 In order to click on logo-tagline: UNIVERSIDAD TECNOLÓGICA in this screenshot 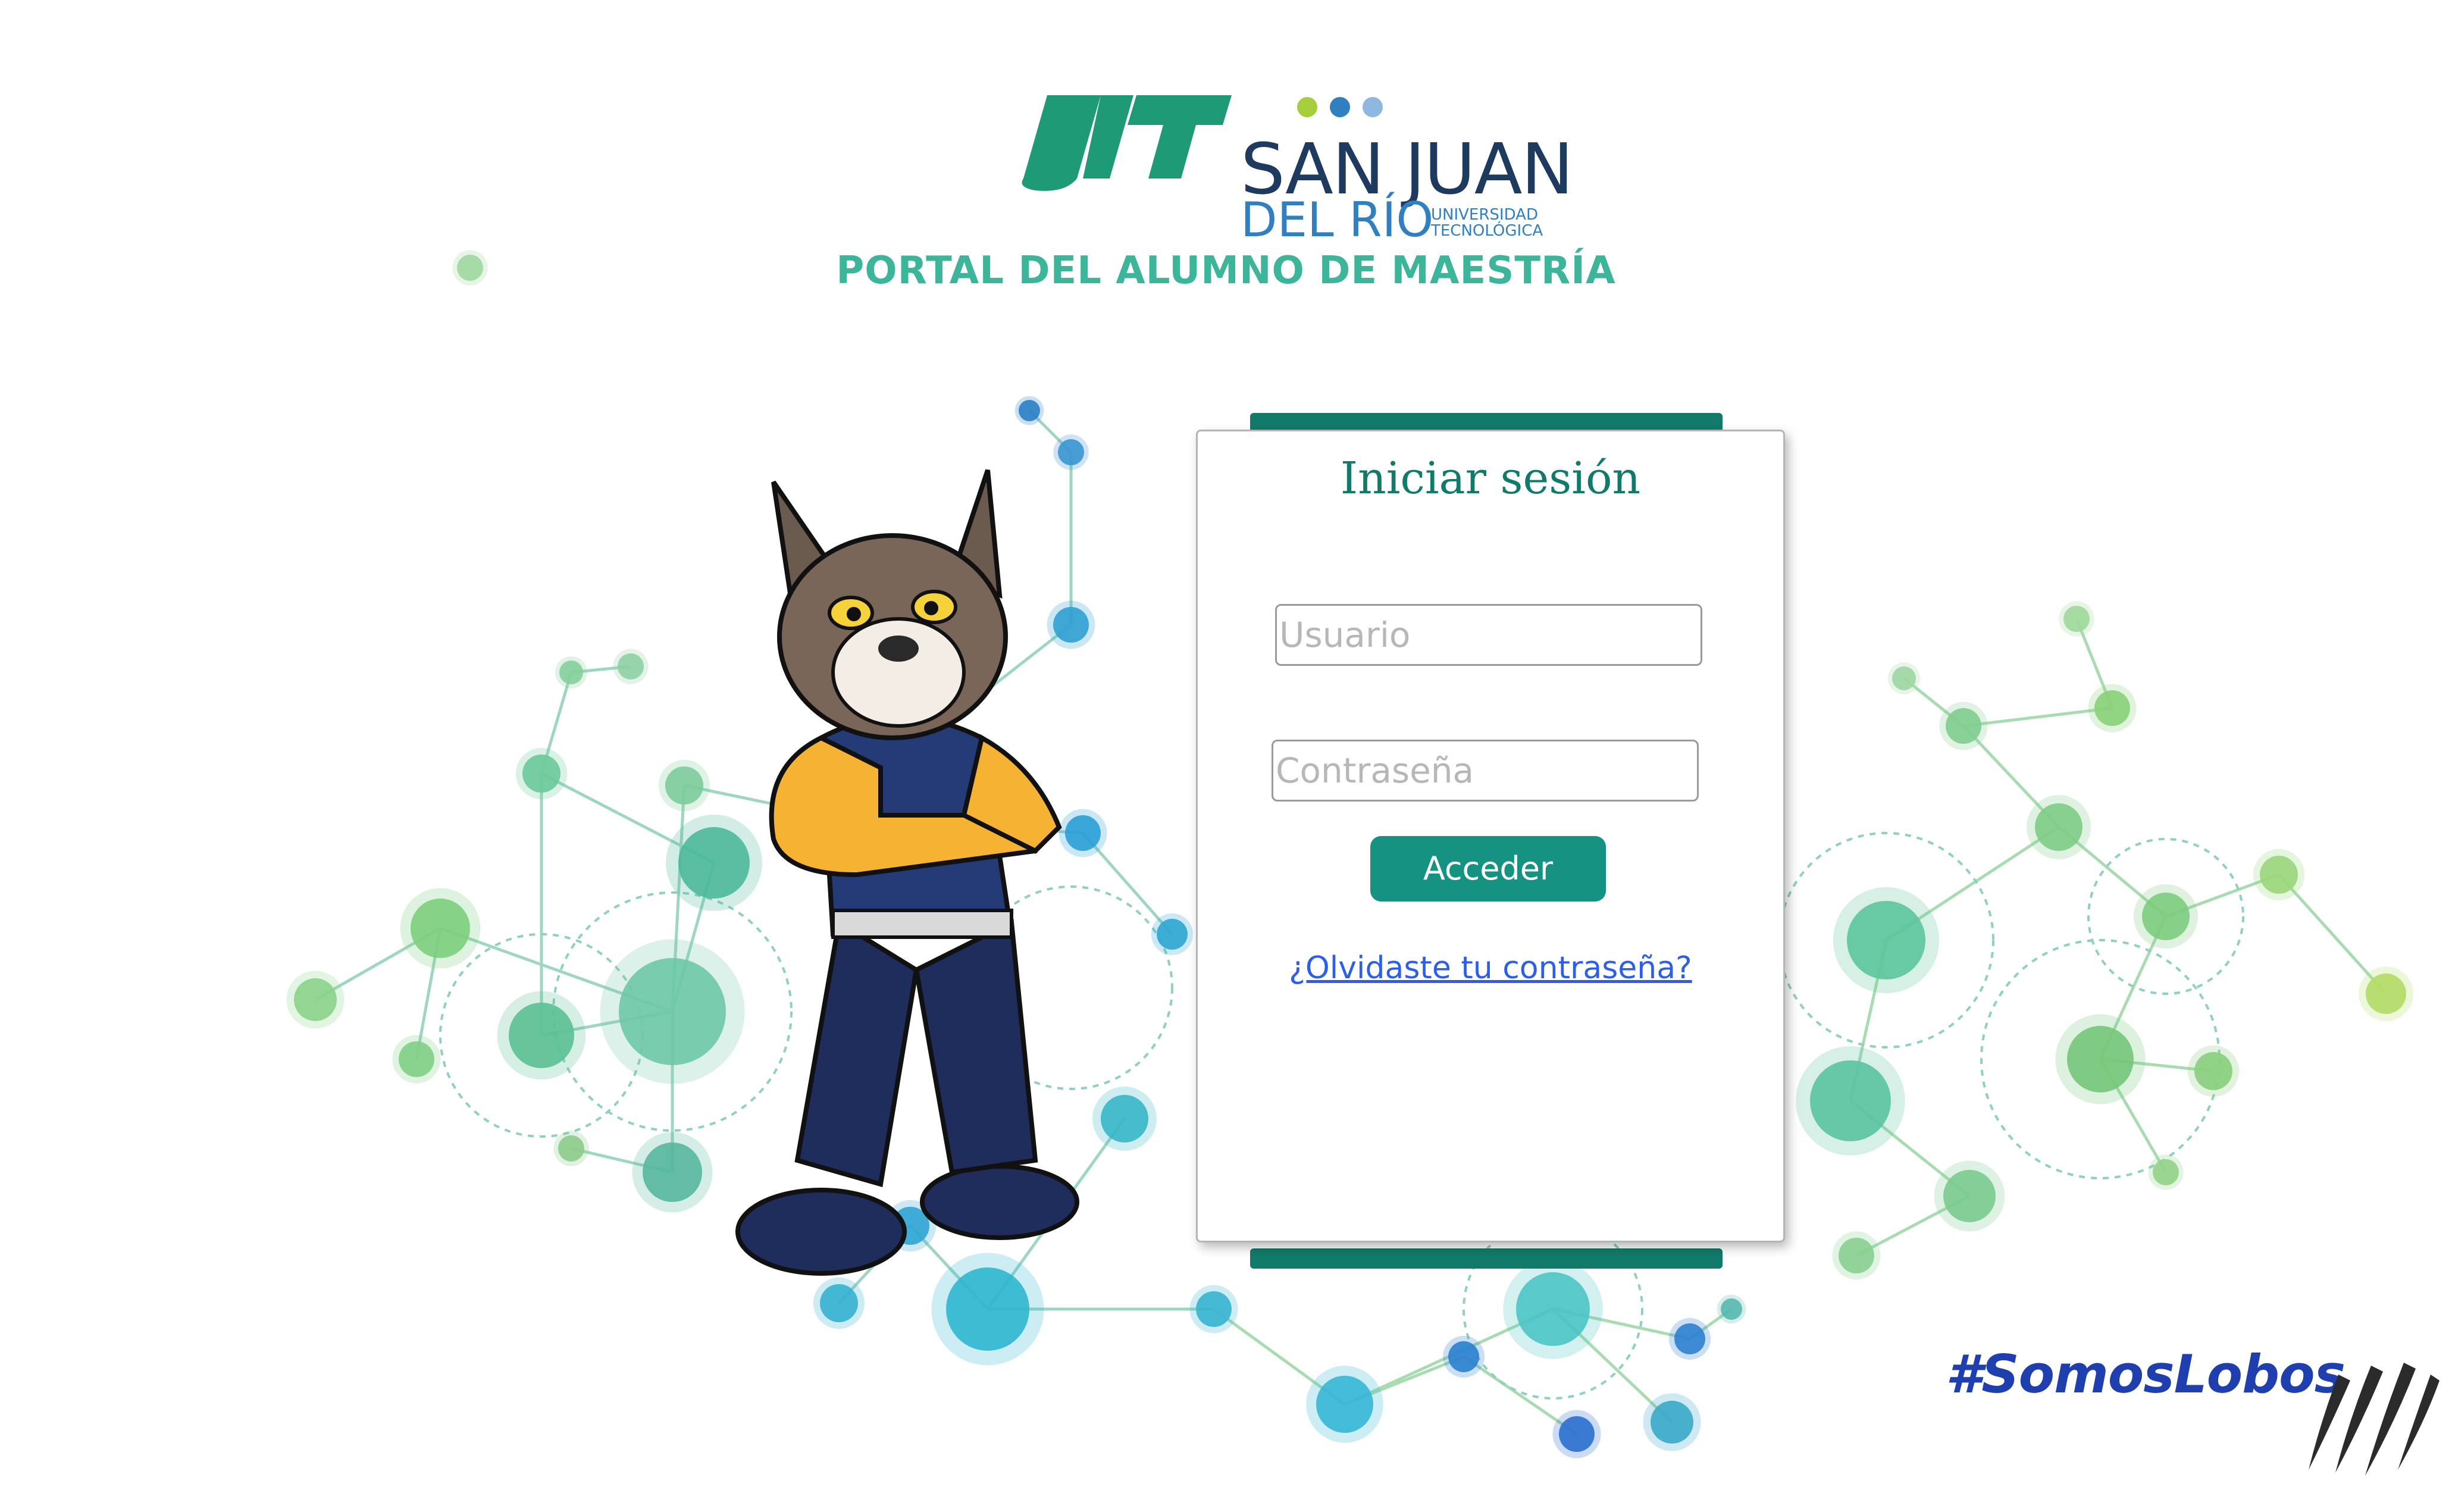, I will do `click(1487, 223)`.